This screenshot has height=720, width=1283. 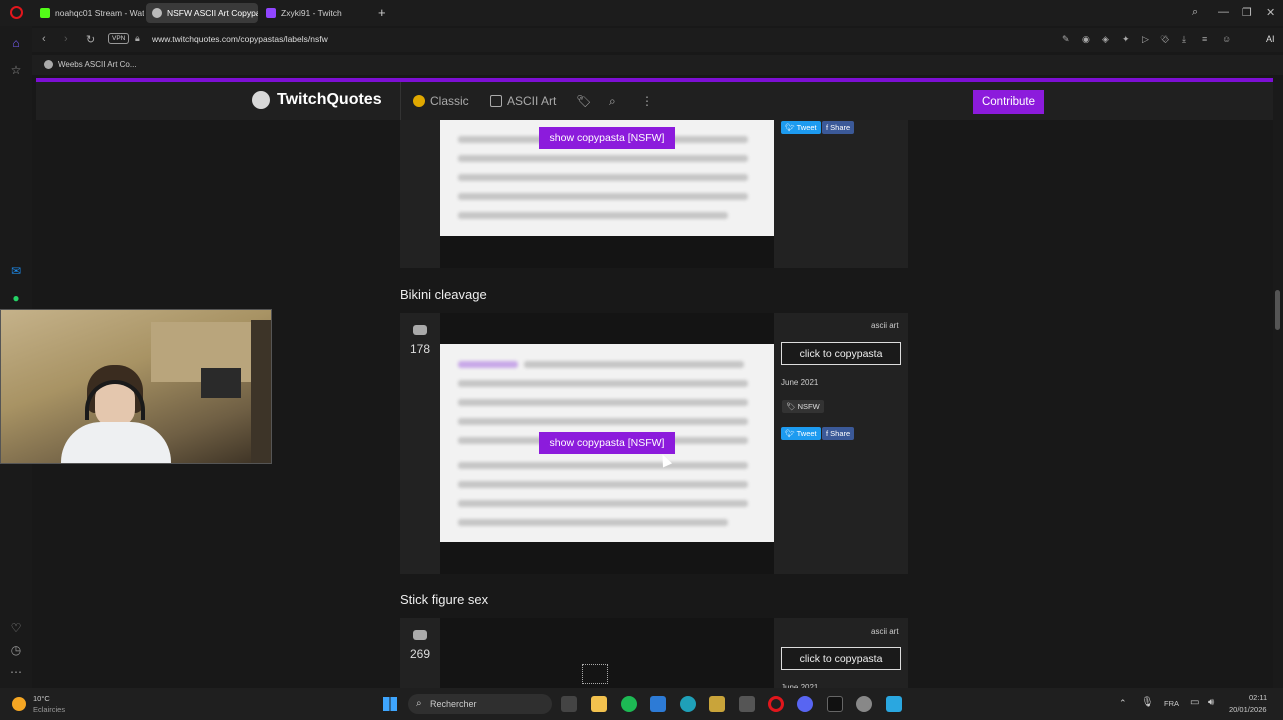 What do you see at coordinates (137, 38) in the screenshot?
I see `lock-icon: 🔒︎` at bounding box center [137, 38].